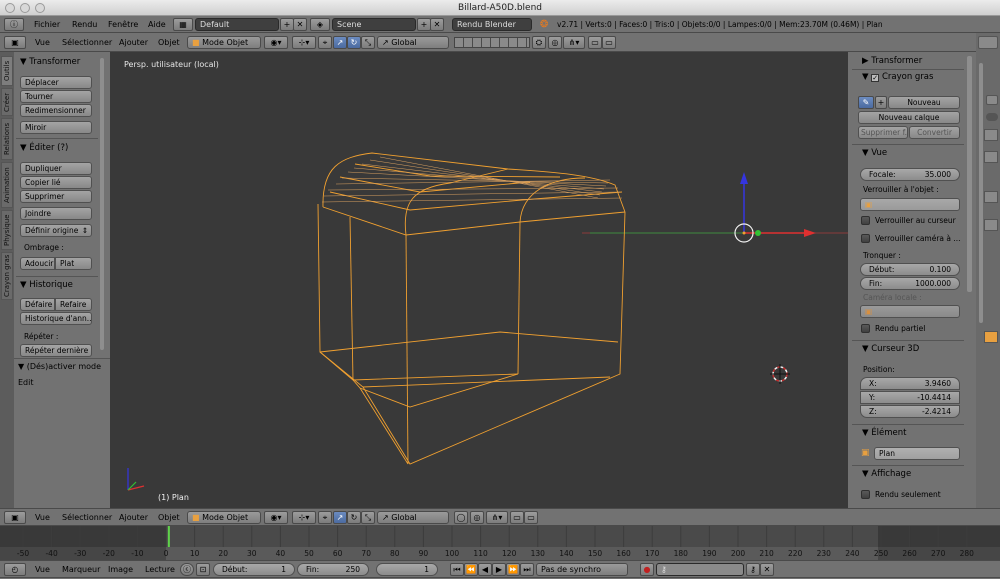  Describe the element at coordinates (10, 8) in the screenshot. I see `close-window-button` at that location.